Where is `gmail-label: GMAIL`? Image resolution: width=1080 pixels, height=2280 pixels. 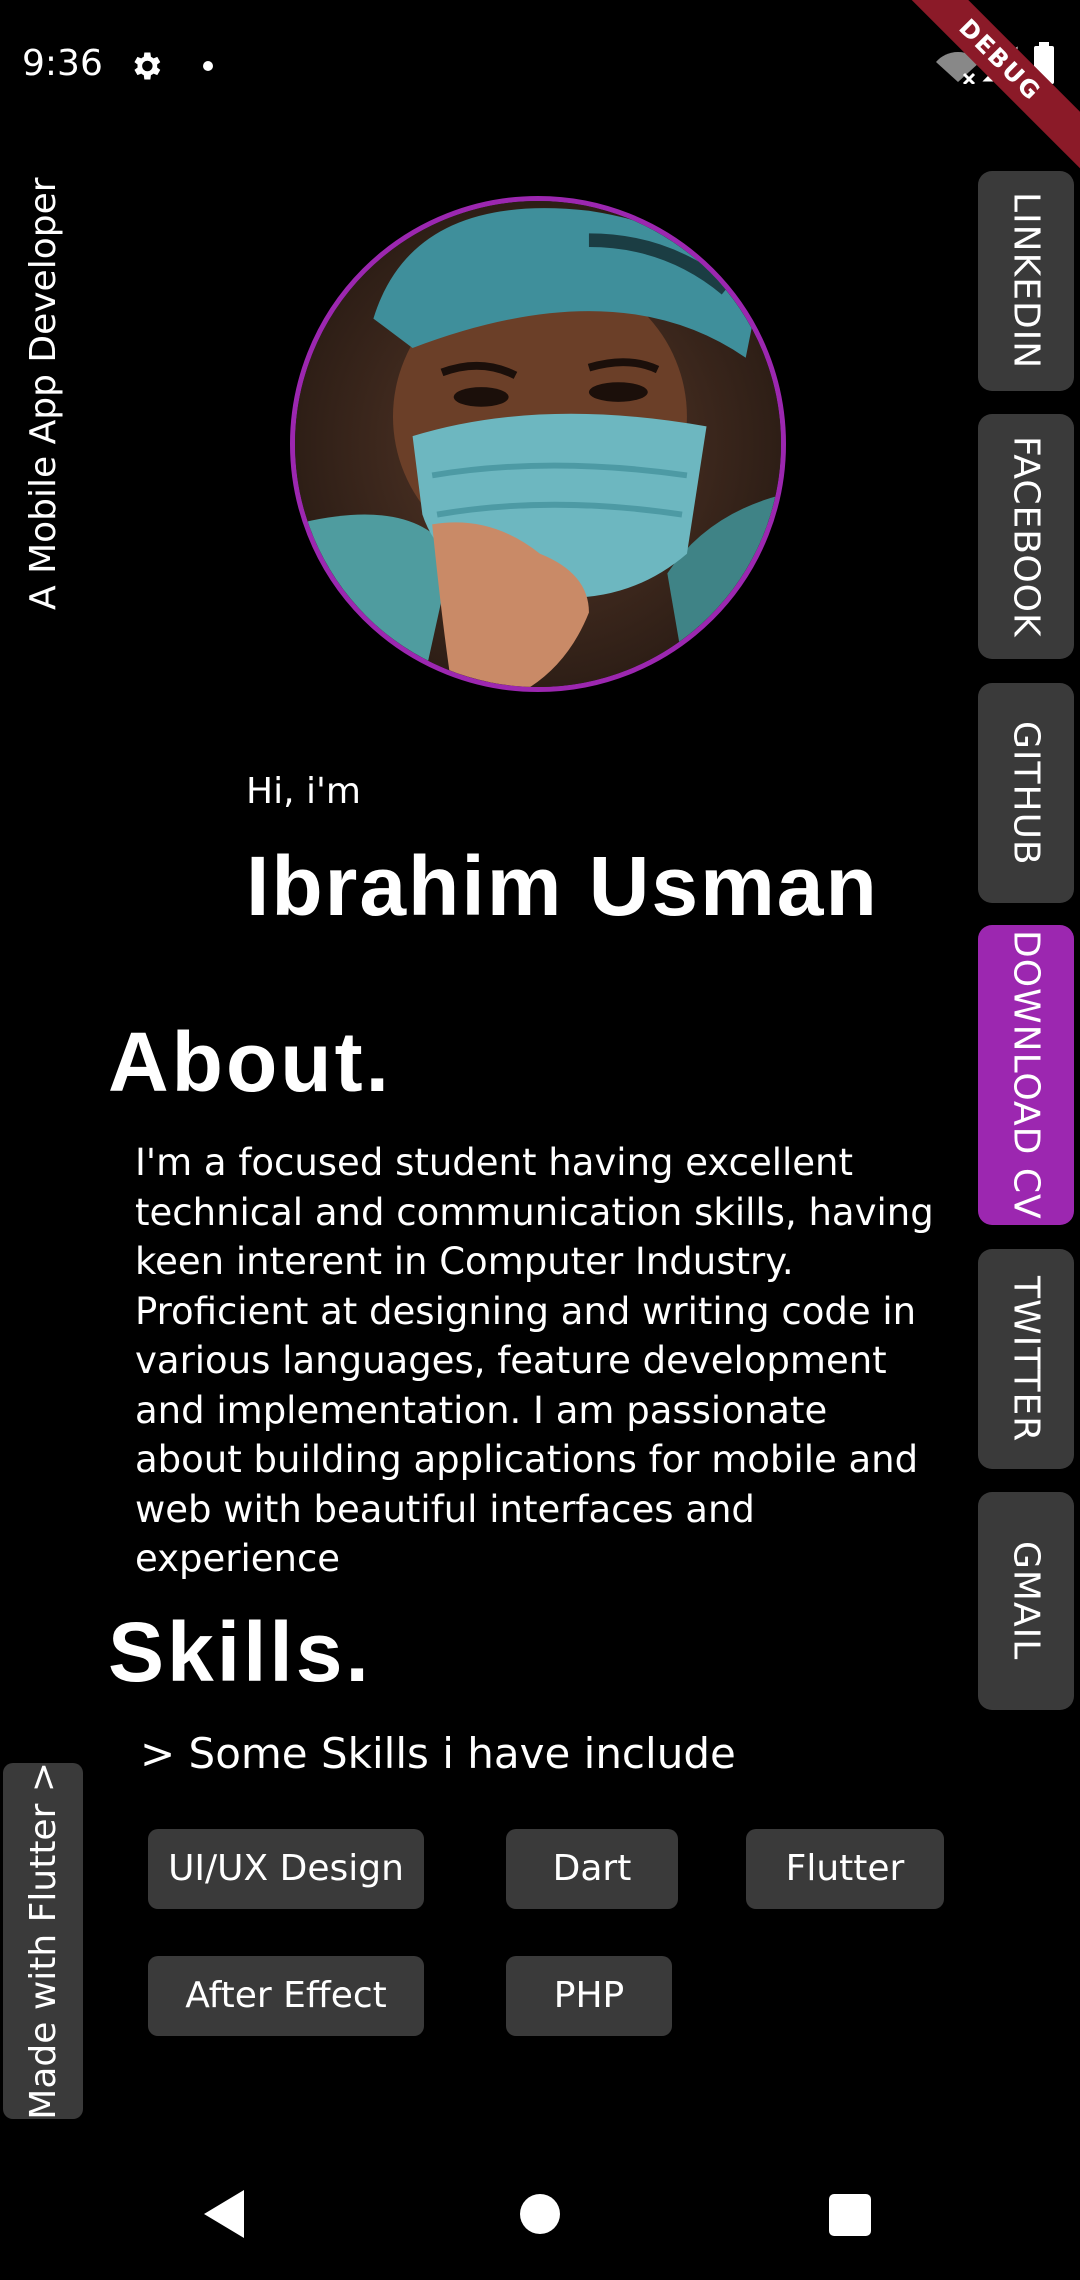
gmail-label: GMAIL is located at coordinates (1026, 1601).